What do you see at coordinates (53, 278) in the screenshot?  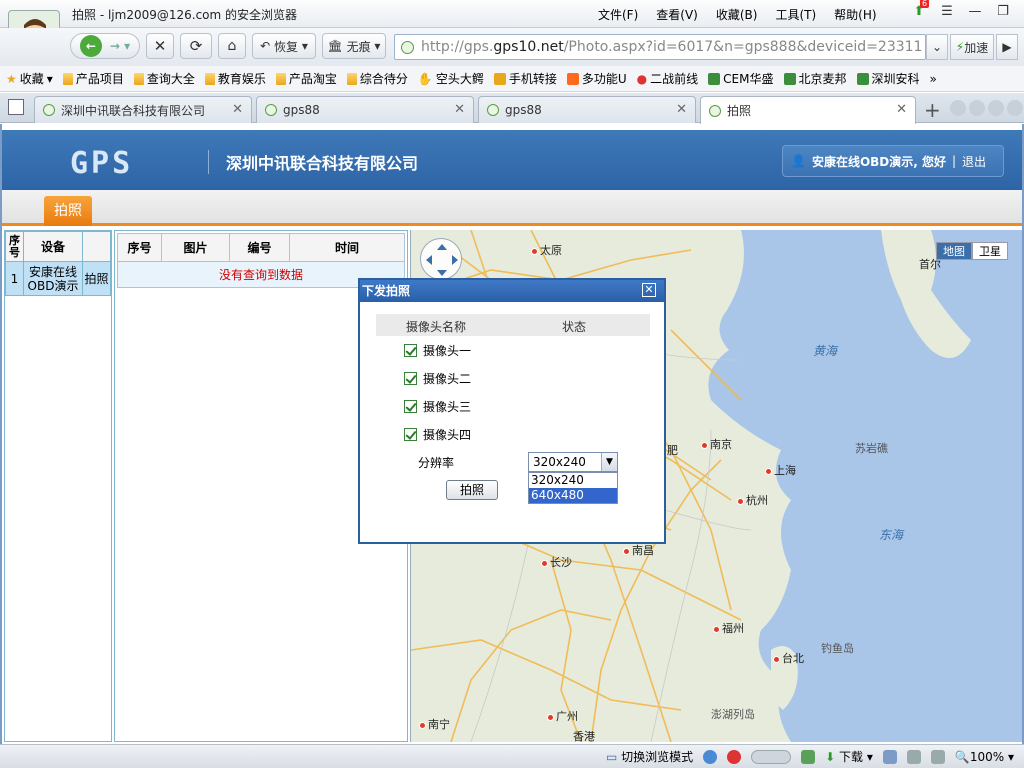 I see `row-device: 安康在线OBD演示` at bounding box center [53, 278].